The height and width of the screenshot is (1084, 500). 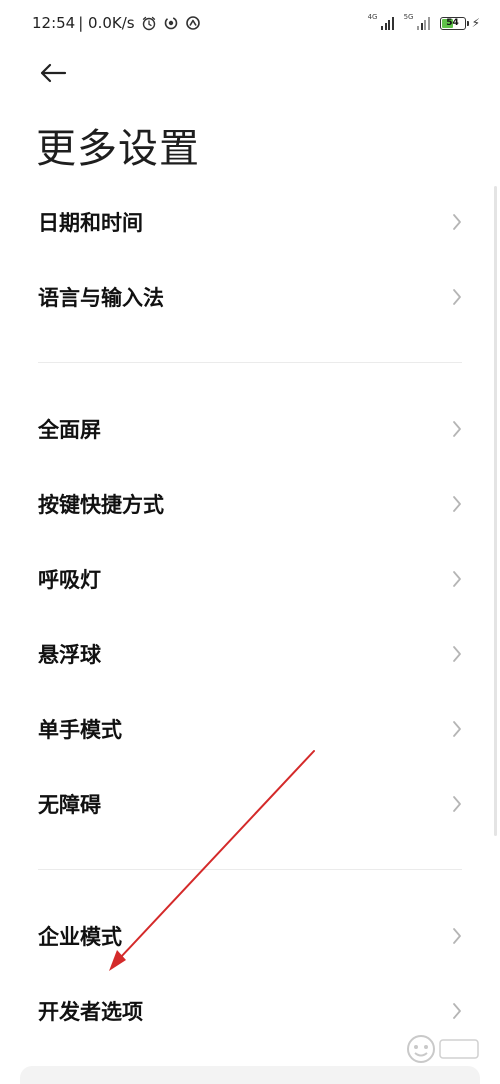 I want to click on sim2-signal-icon: 5G, so click(x=418, y=23).